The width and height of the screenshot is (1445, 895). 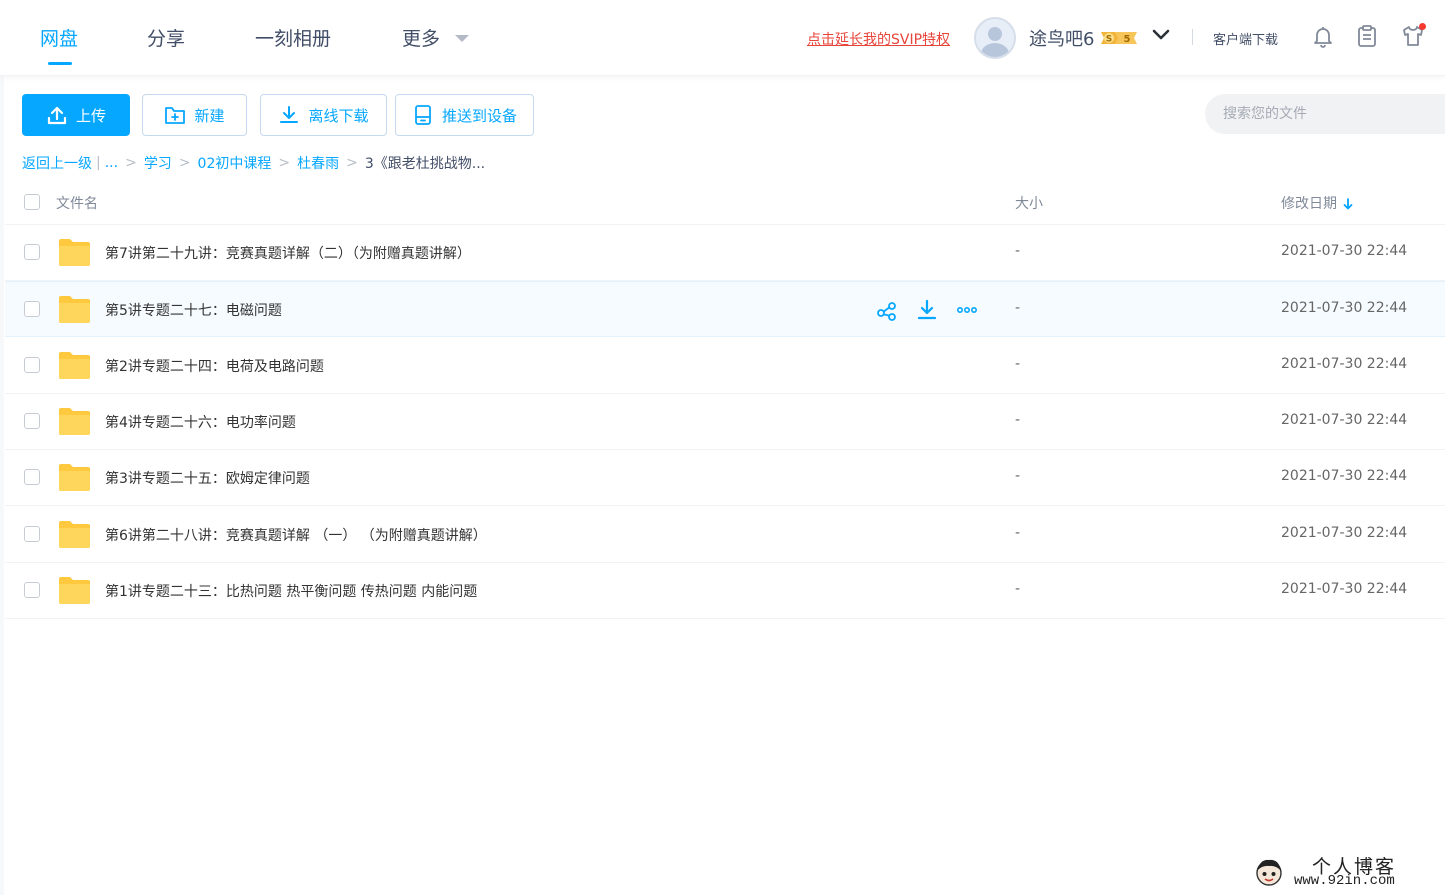 I want to click on breadcrumb-back: 返回上一级, so click(x=57, y=163).